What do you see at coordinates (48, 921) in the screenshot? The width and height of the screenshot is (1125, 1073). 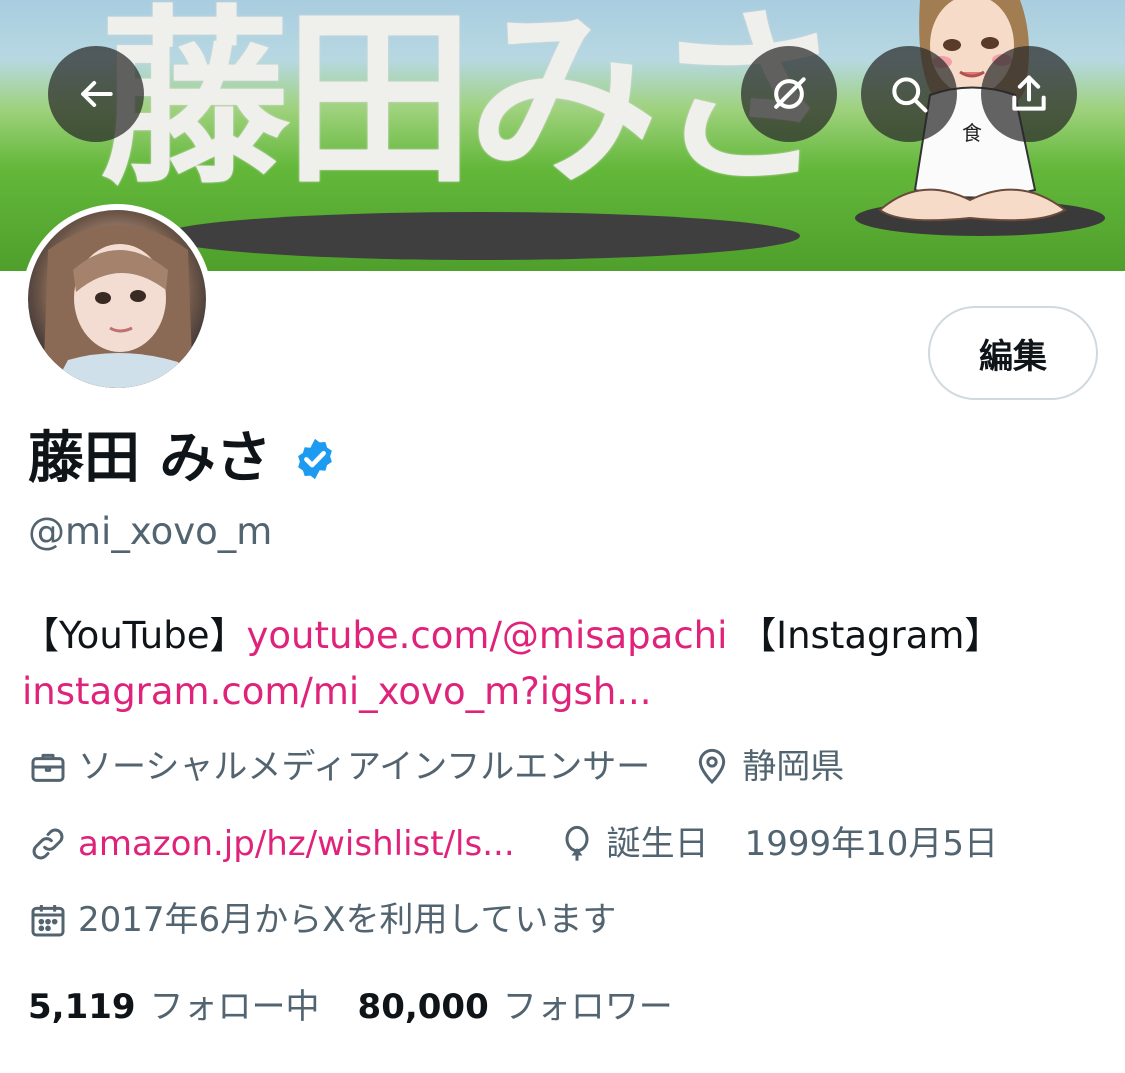 I see `calendar-icon` at bounding box center [48, 921].